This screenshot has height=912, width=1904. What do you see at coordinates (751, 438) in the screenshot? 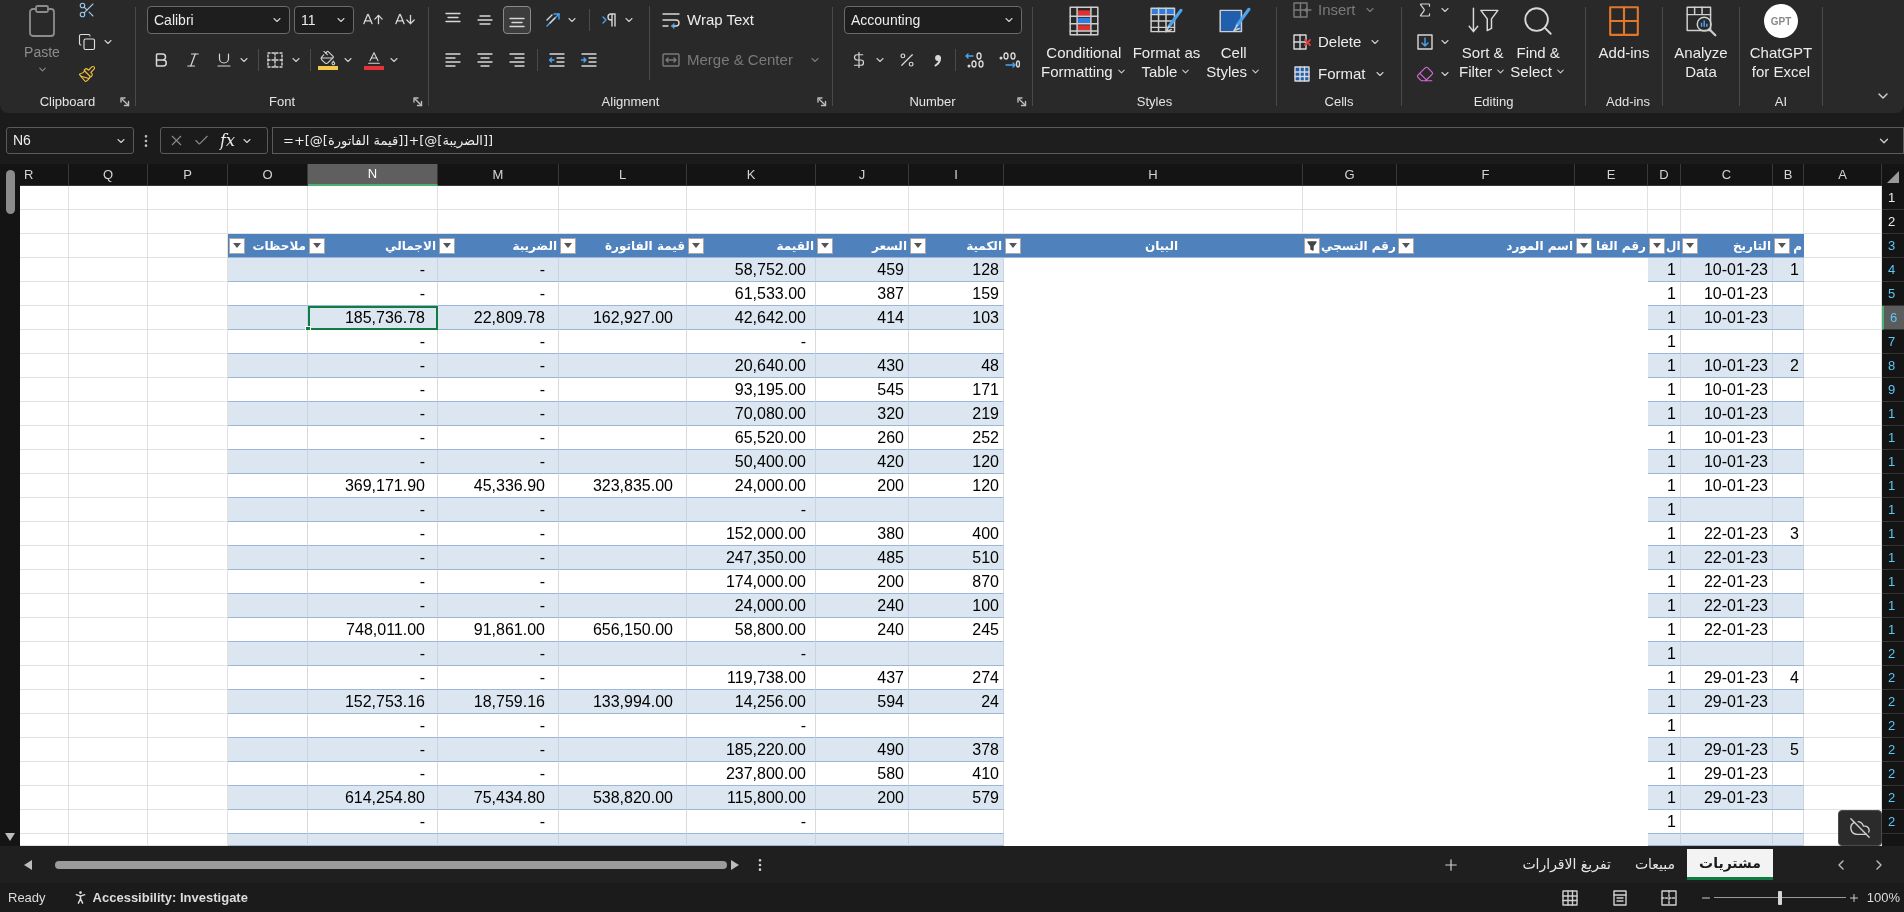
I see `table-cell: 65,520.00` at bounding box center [751, 438].